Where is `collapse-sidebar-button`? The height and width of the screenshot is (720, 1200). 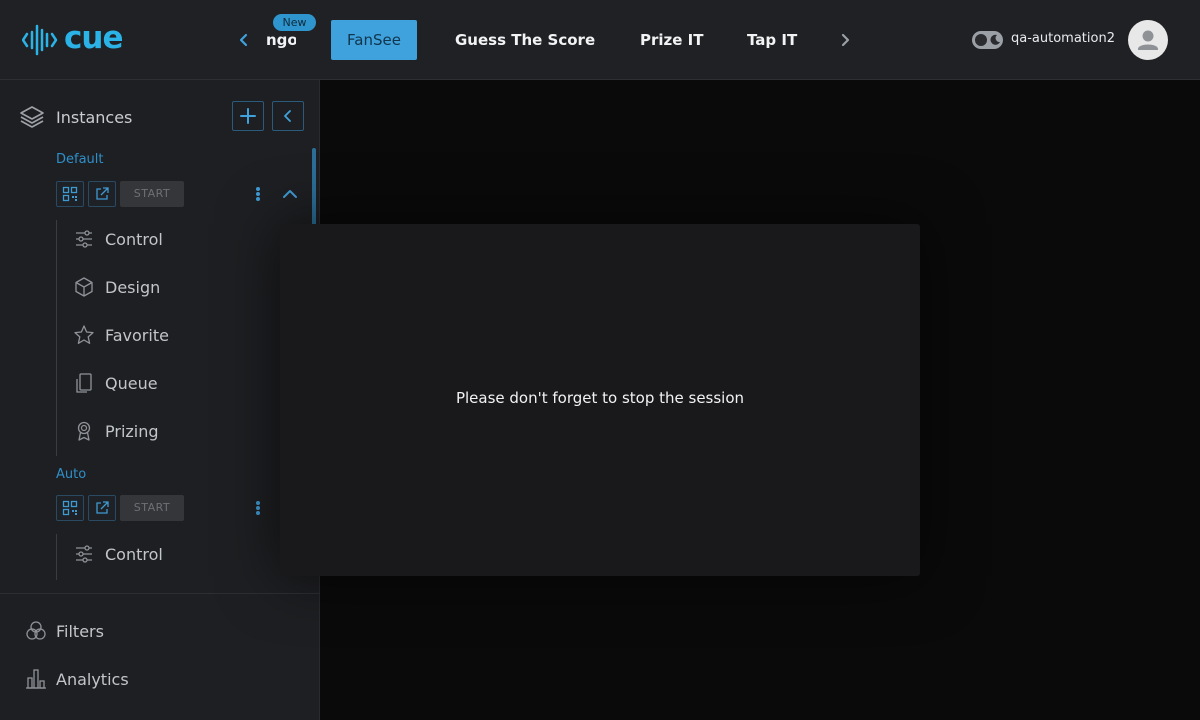
collapse-sidebar-button is located at coordinates (288, 116).